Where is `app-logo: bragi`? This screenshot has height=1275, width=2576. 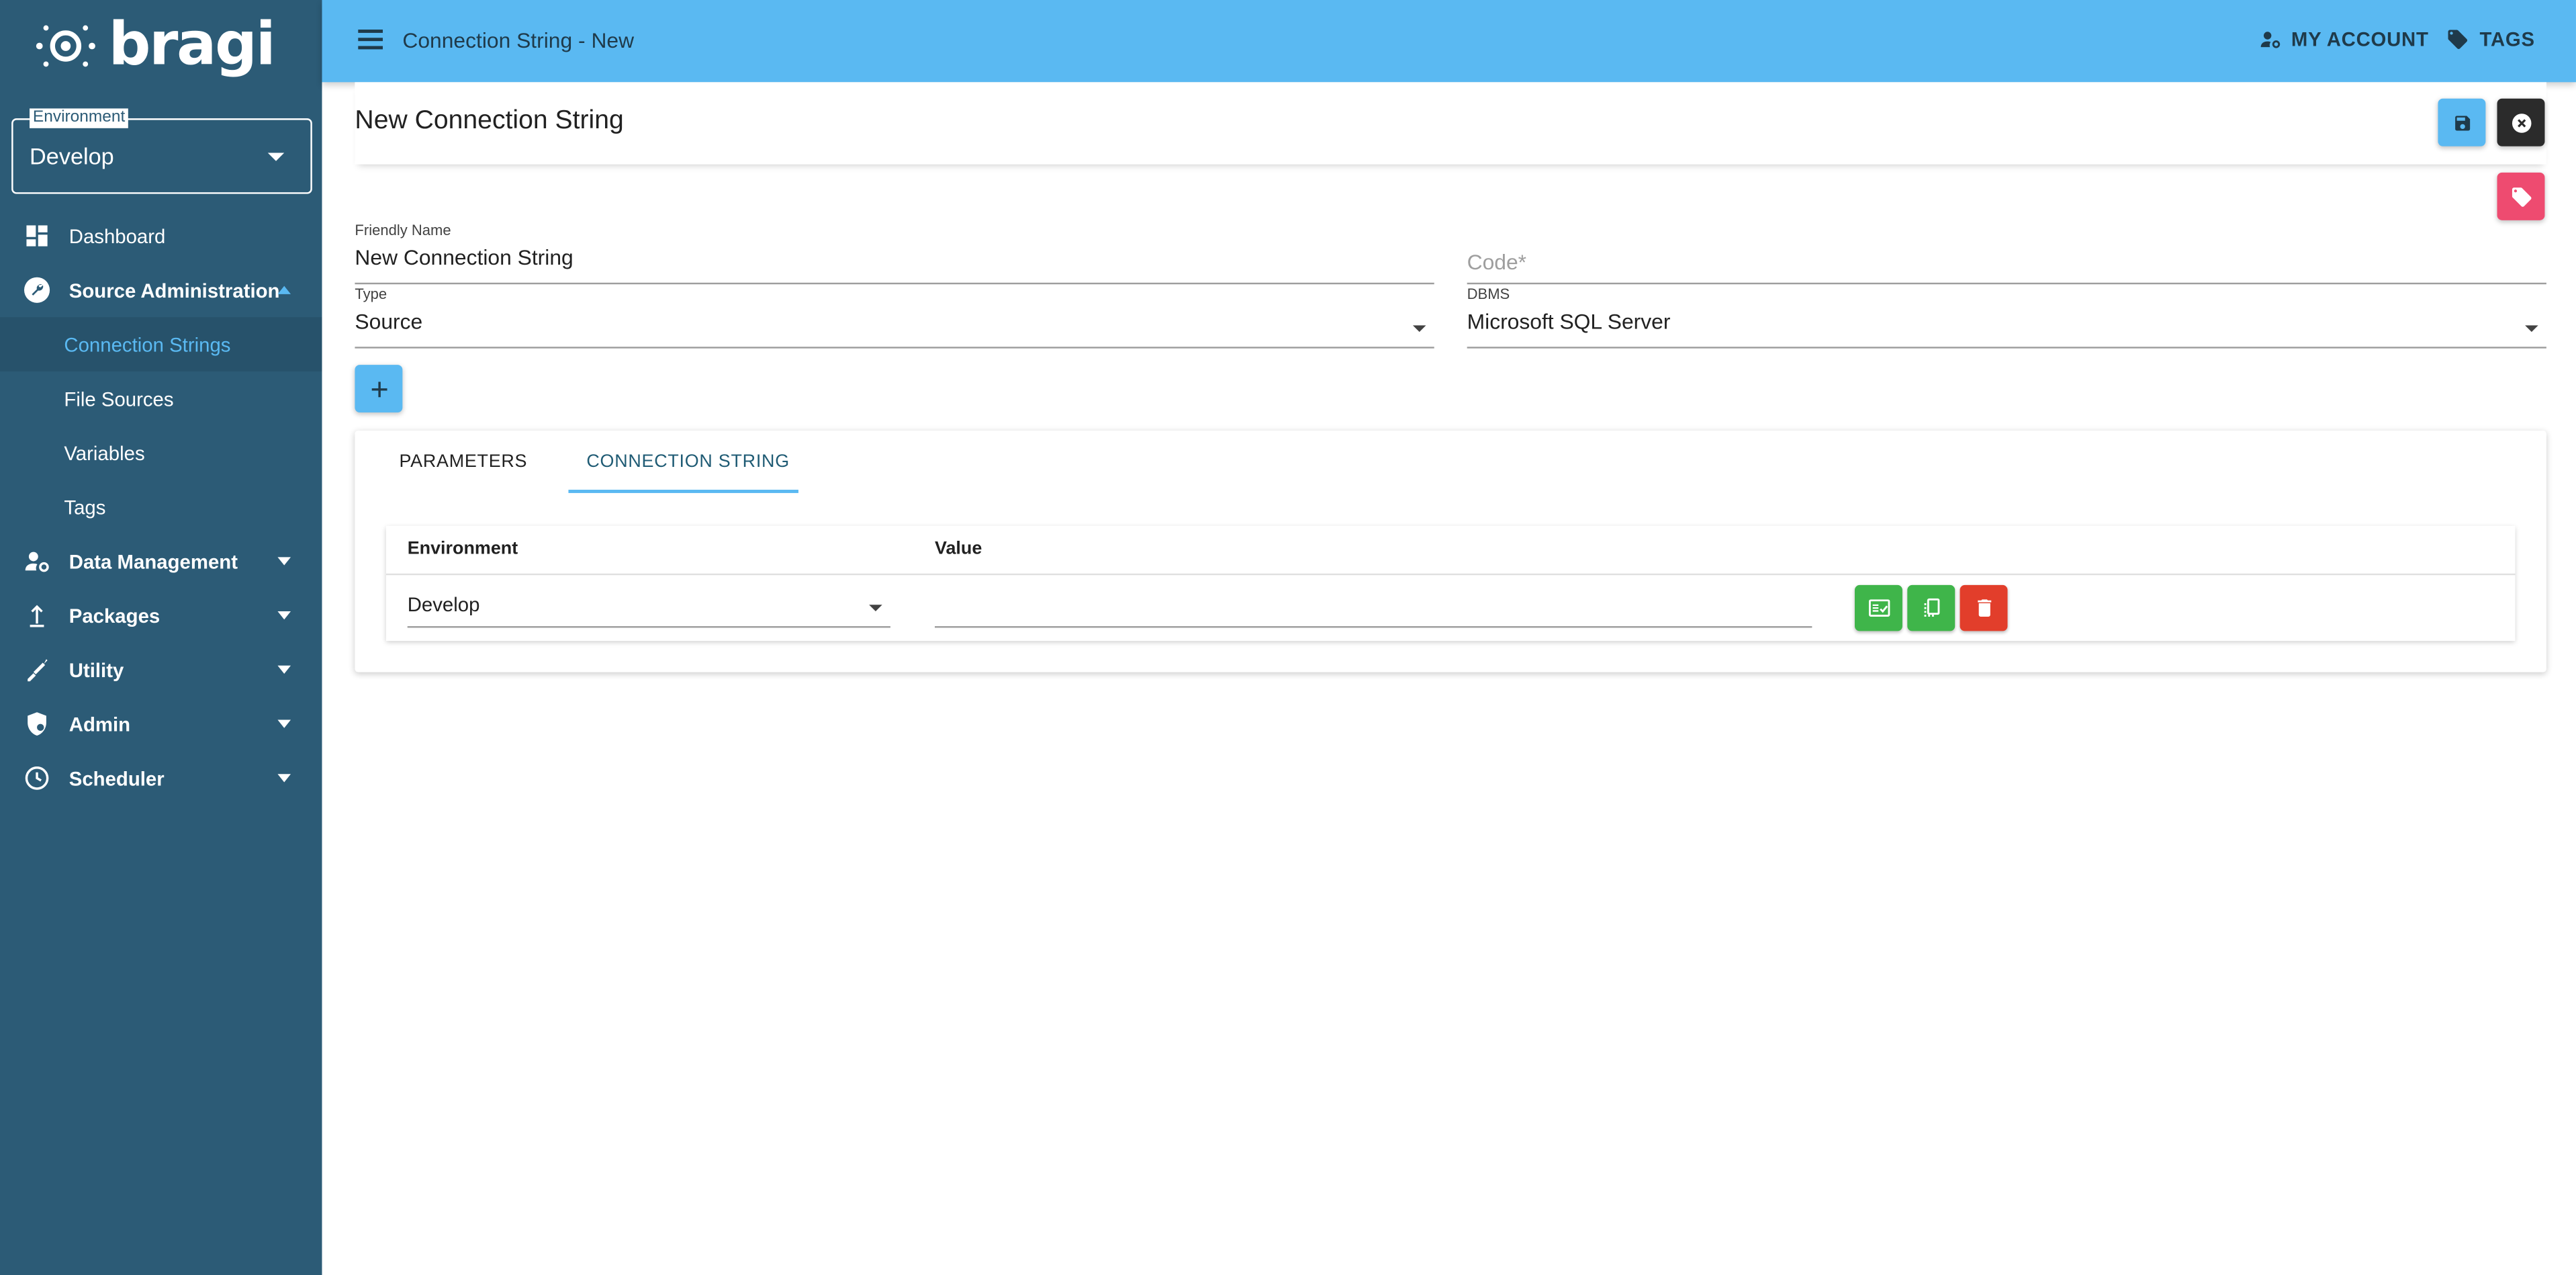
app-logo: bragi is located at coordinates (153, 46).